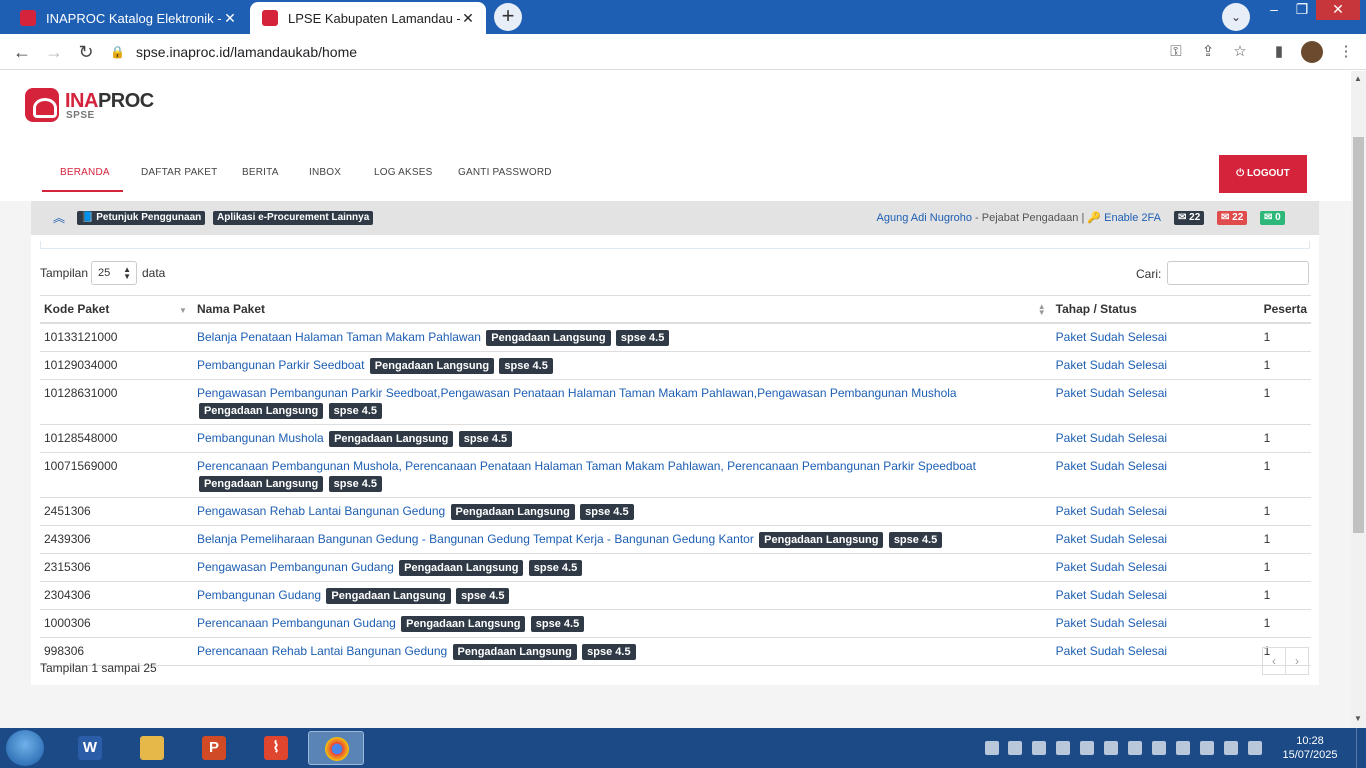  What do you see at coordinates (1238, 273) in the screenshot?
I see `search-input` at bounding box center [1238, 273].